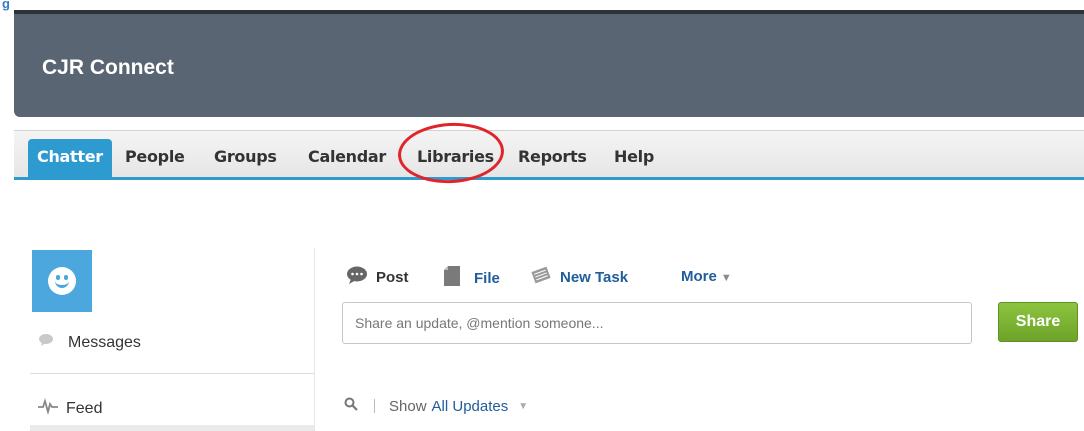 The height and width of the screenshot is (431, 1084). What do you see at coordinates (6, 5) in the screenshot?
I see `corner-text: g` at bounding box center [6, 5].